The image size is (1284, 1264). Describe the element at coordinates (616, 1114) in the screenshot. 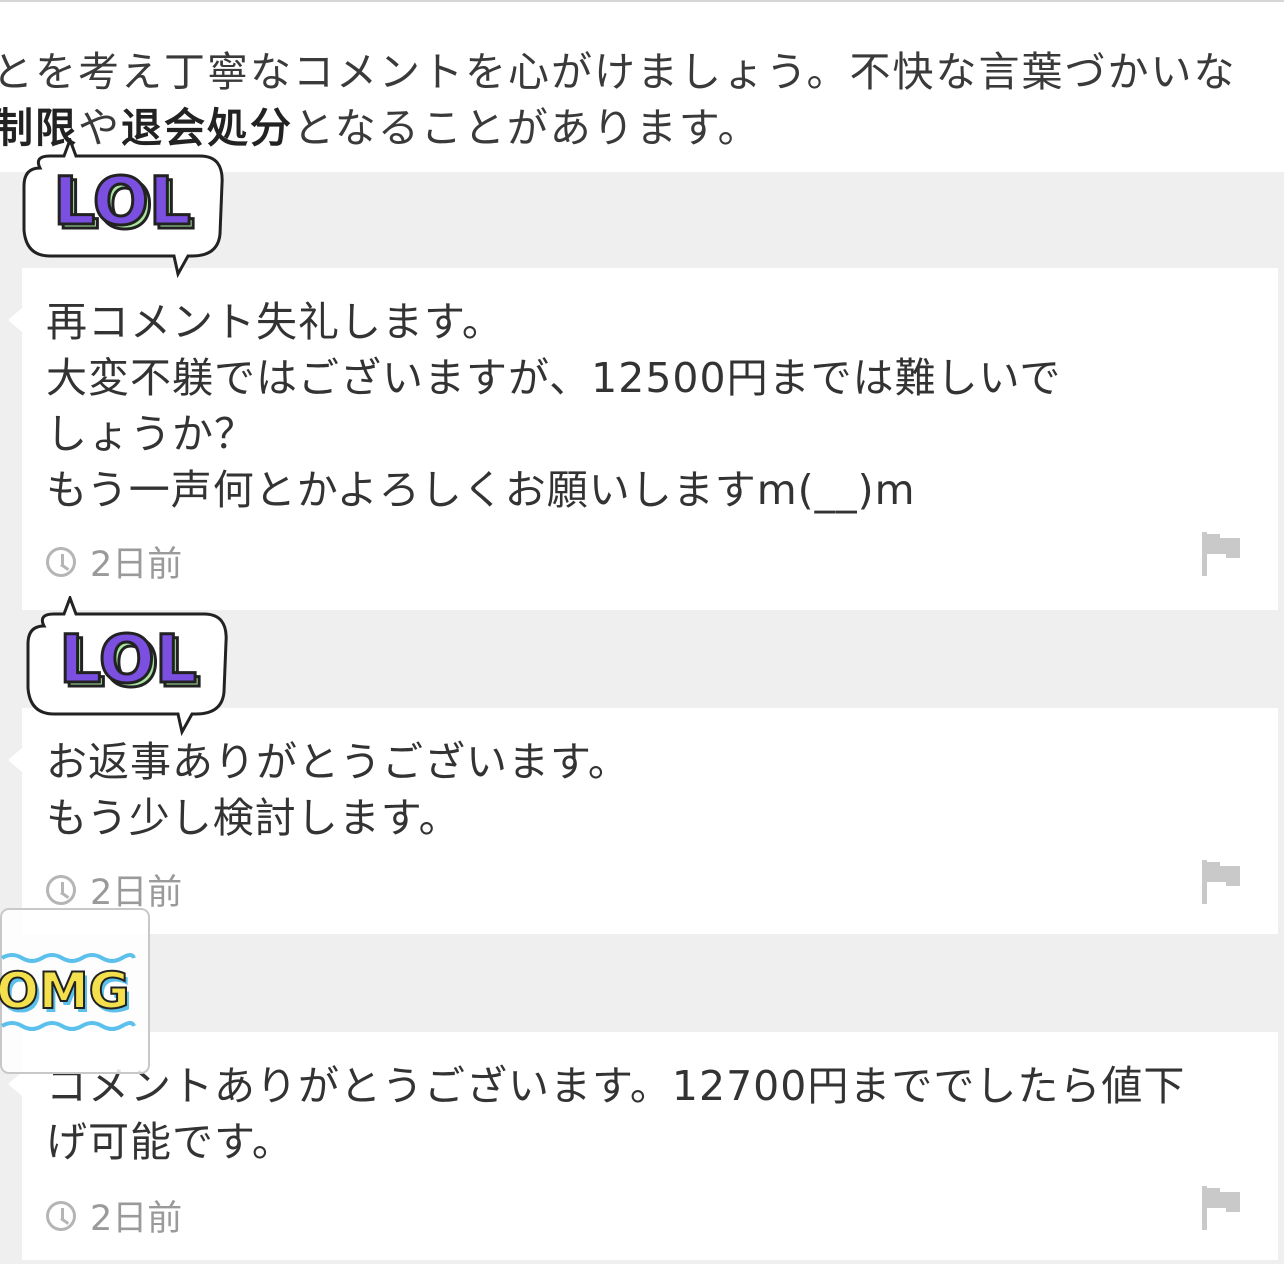

I see `comment-text: コメントありがとうございます。12700円まででしたら値下 げ可能です。` at that location.